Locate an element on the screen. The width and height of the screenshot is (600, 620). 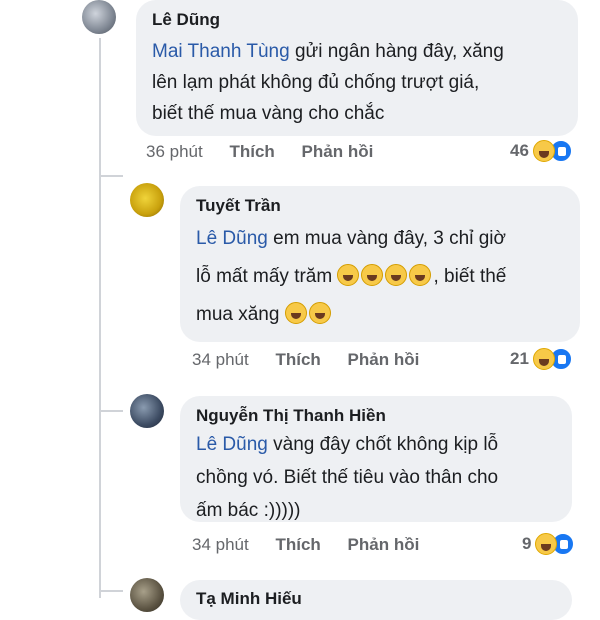
reaction-count: 21 is located at coordinates (519, 358).